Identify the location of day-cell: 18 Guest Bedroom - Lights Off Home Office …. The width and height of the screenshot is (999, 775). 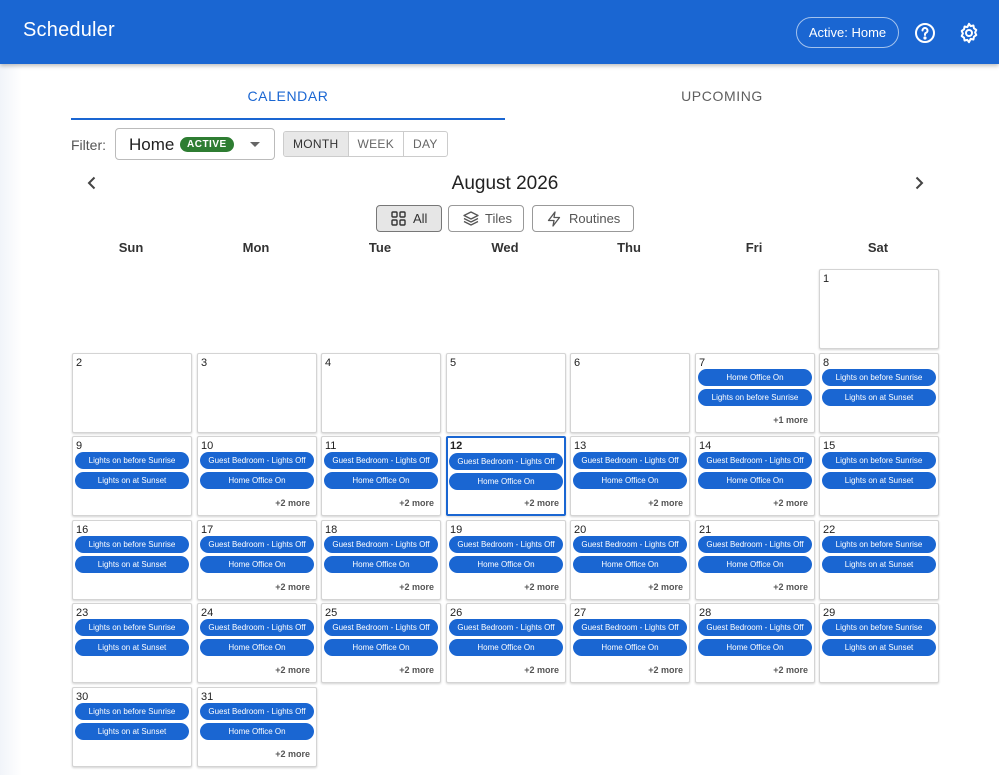
(381, 560).